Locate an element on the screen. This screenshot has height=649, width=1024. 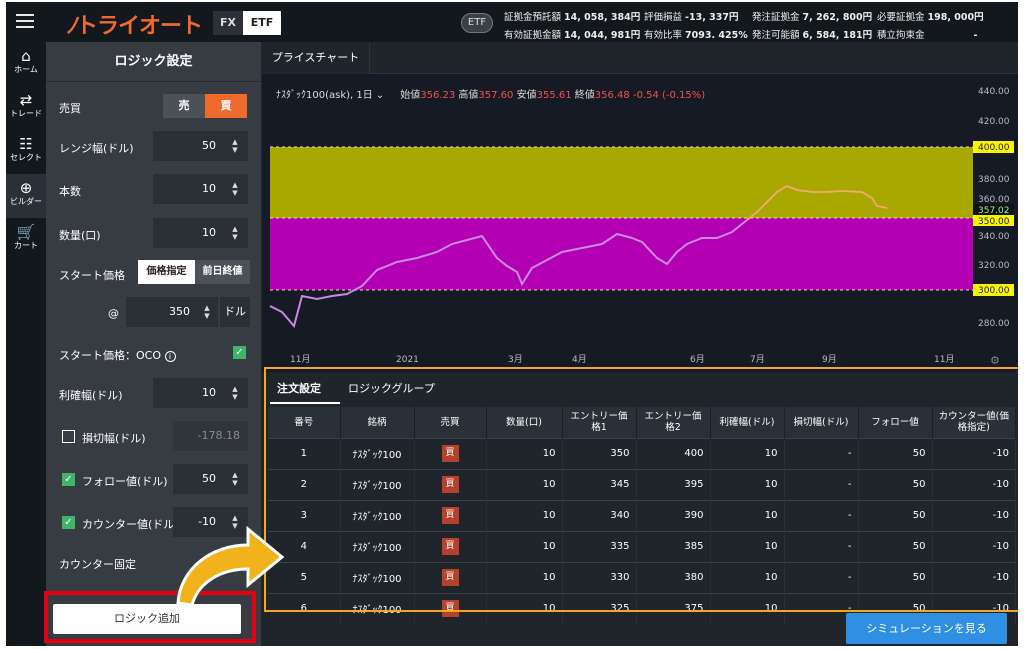
start-price-prevclose-button: 前日終値 is located at coordinates (222, 272).